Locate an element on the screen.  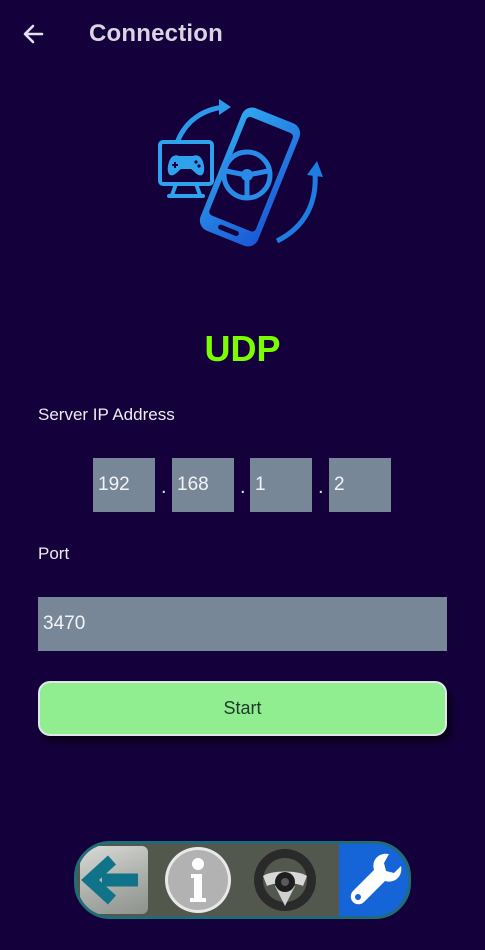
nav-steering-button is located at coordinates (285, 880).